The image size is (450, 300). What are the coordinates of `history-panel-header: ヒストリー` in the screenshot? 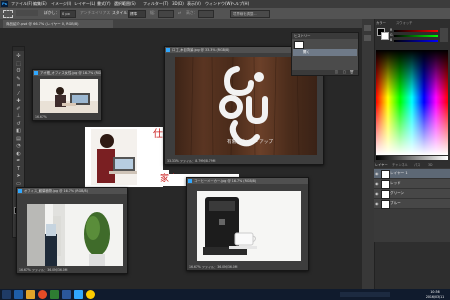 It's located at (325, 36).